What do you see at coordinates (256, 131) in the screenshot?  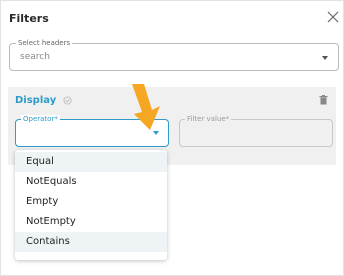 I see `filter-value-field: Filter value*` at bounding box center [256, 131].